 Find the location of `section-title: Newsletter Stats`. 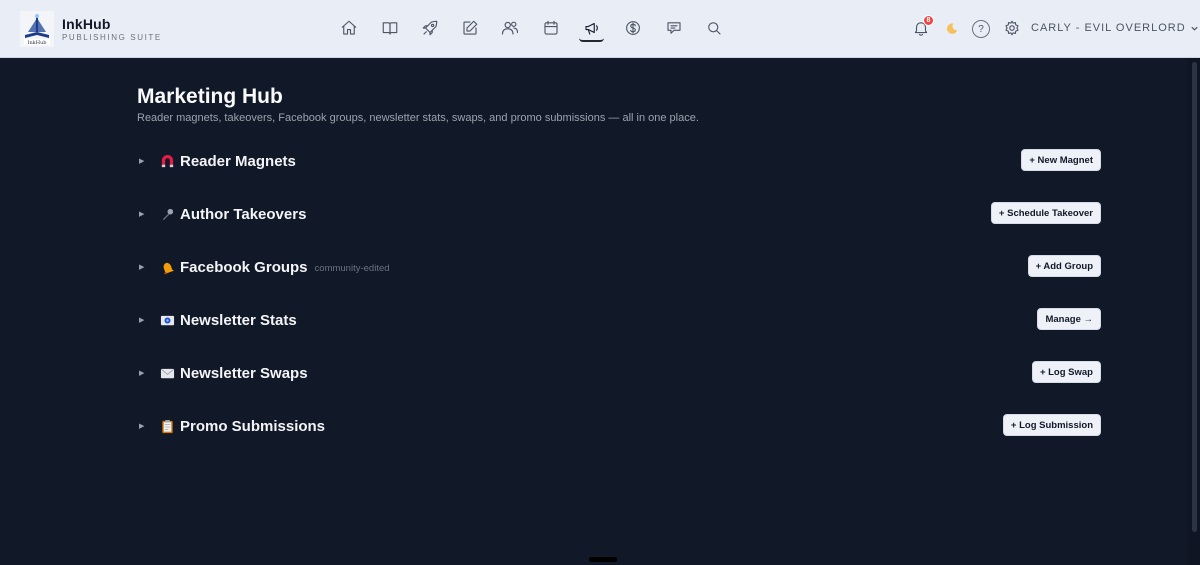

section-title: Newsletter Stats is located at coordinates (238, 320).